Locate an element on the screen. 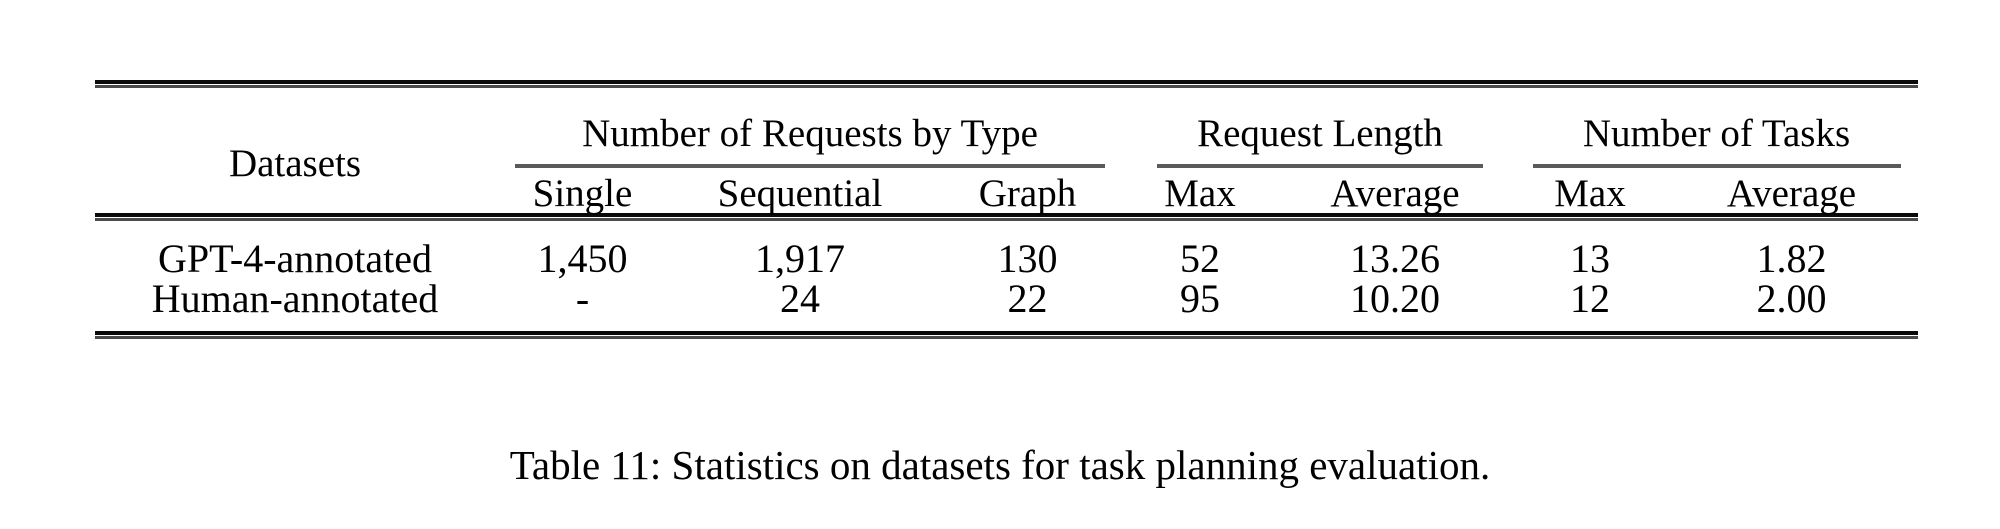  column-header-single: Single is located at coordinates (582, 193).